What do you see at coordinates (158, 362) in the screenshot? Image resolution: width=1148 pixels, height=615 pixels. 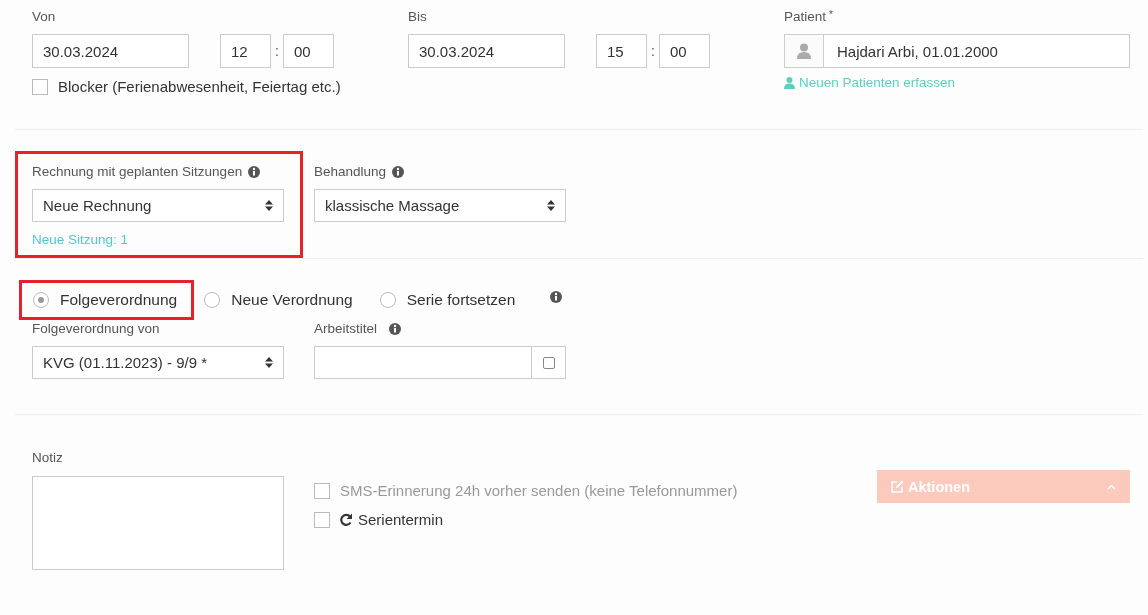 I see `select-dropdown: KVG (01.11.2023) - 9/9 *` at bounding box center [158, 362].